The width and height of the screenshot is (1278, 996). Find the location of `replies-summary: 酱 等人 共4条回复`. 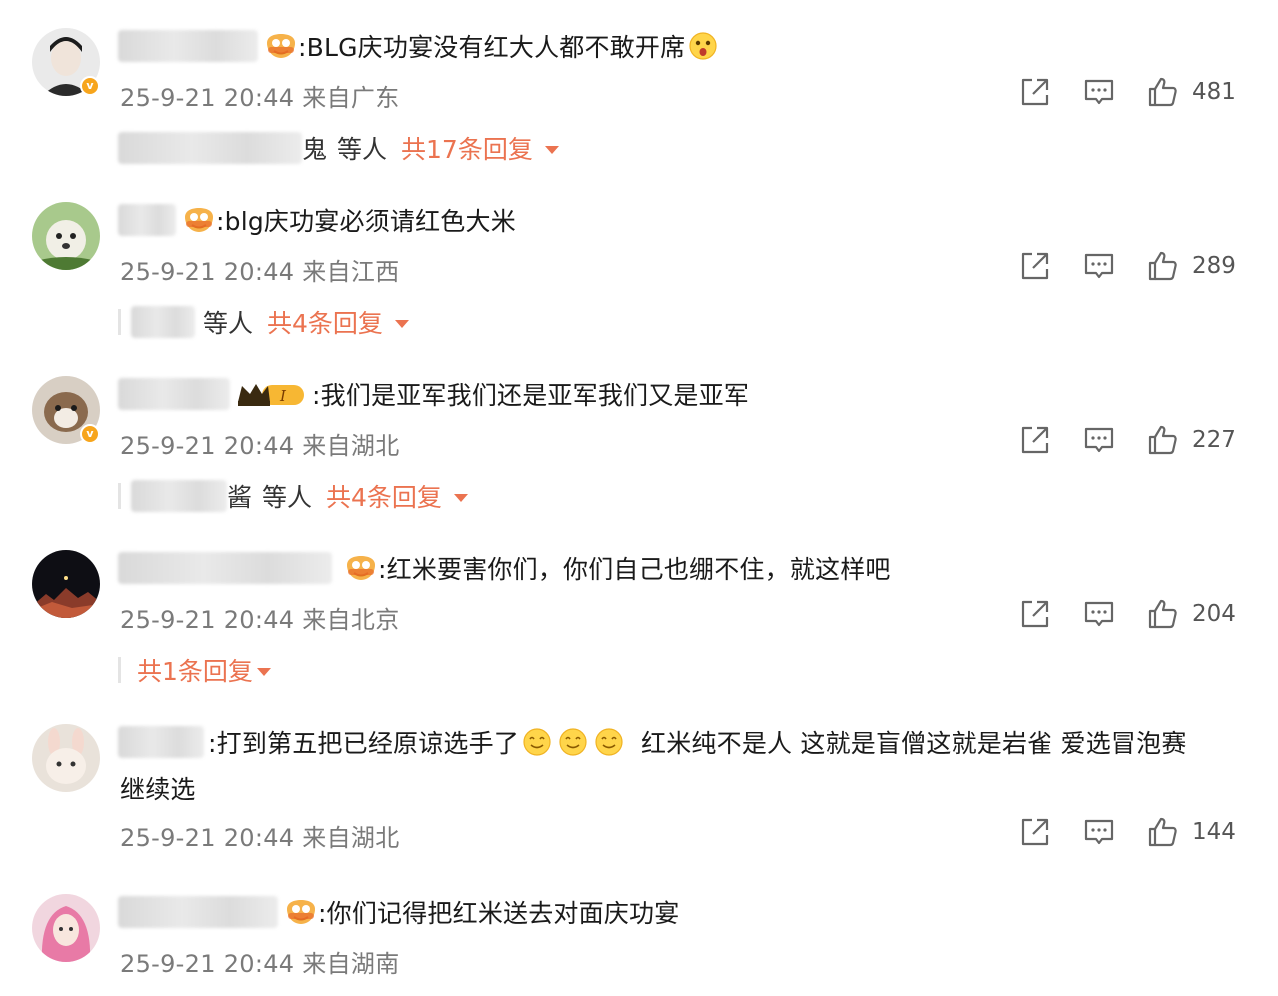

replies-summary: 酱 等人 共4条回复 is located at coordinates (293, 496).